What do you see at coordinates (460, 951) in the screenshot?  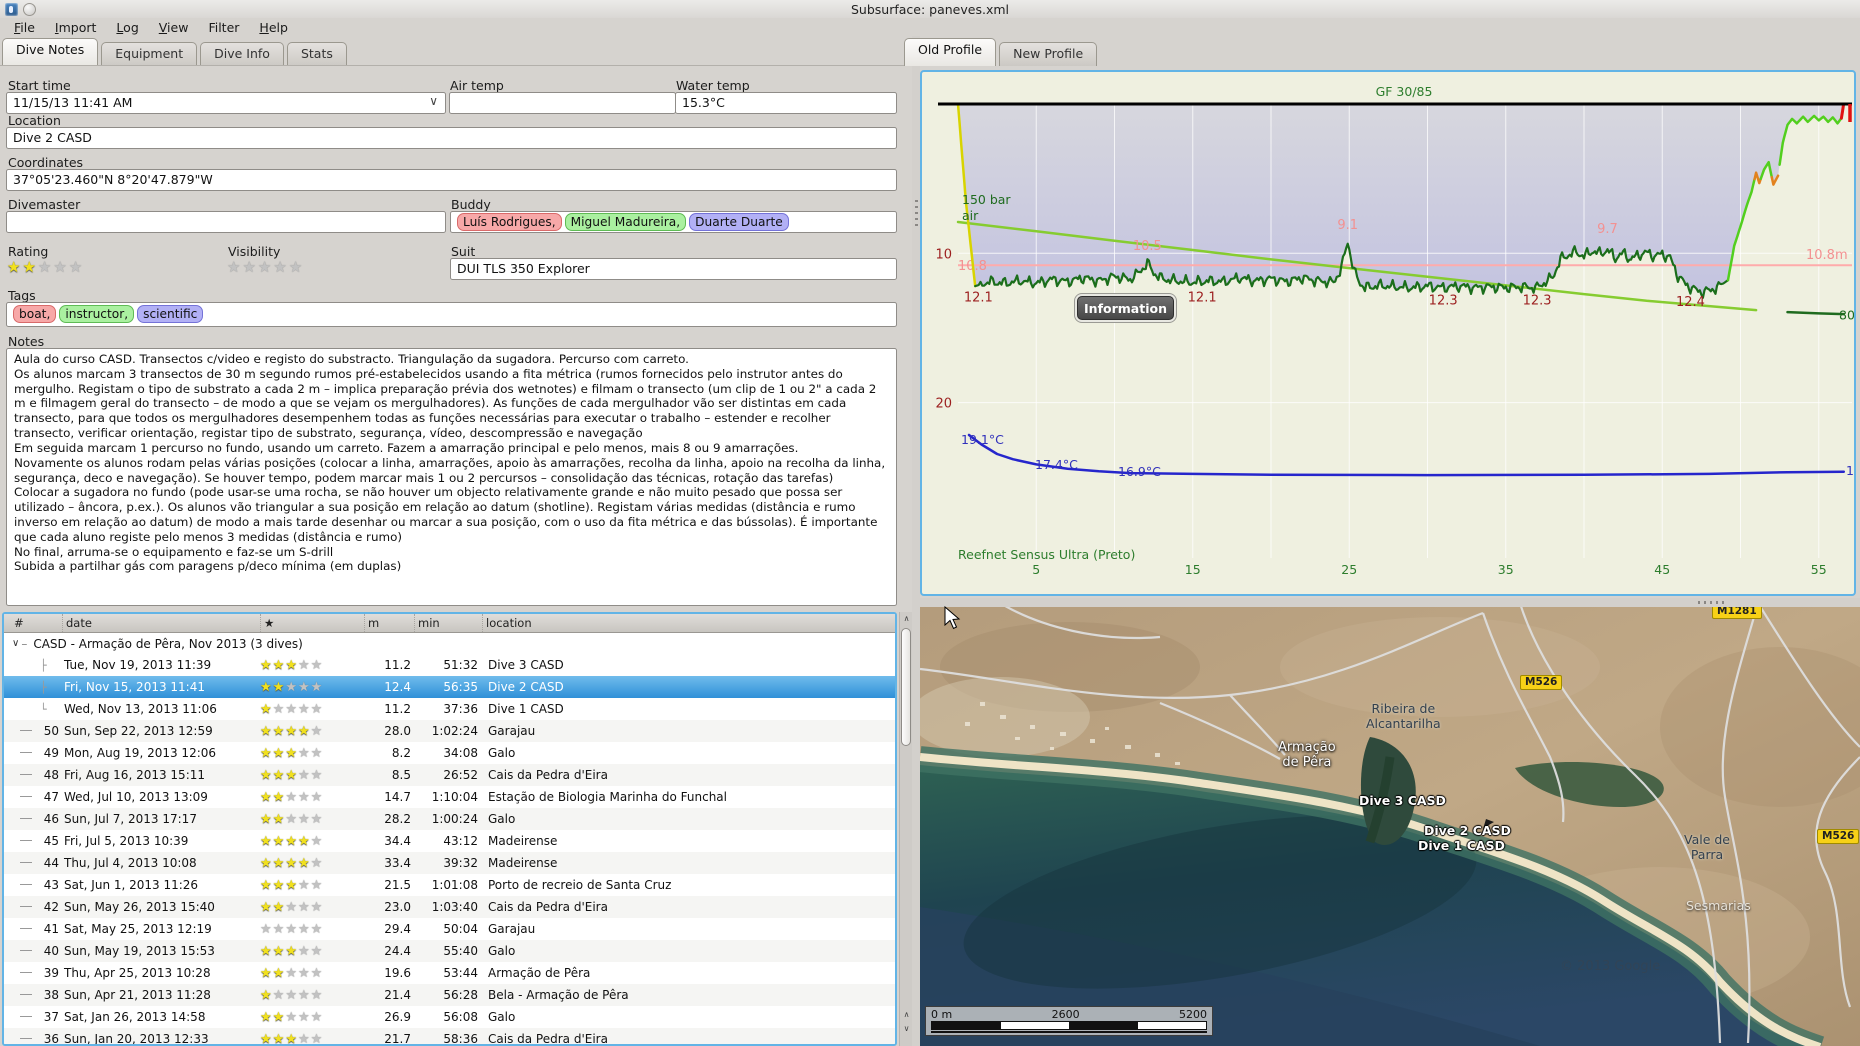 I see `dive-duration: 55:40` at bounding box center [460, 951].